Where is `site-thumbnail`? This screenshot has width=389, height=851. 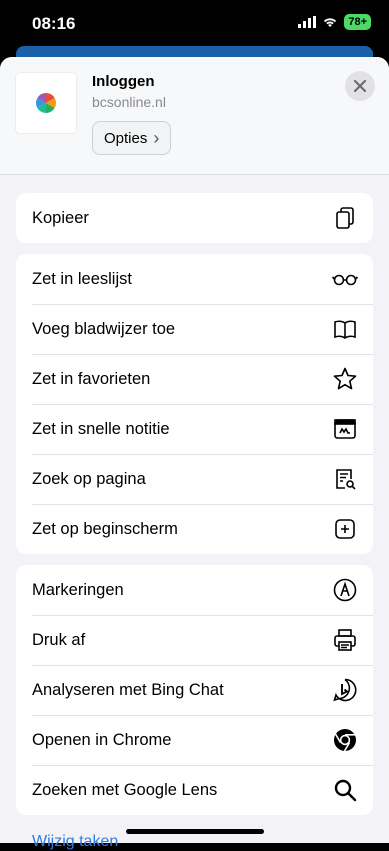 site-thumbnail is located at coordinates (46, 103).